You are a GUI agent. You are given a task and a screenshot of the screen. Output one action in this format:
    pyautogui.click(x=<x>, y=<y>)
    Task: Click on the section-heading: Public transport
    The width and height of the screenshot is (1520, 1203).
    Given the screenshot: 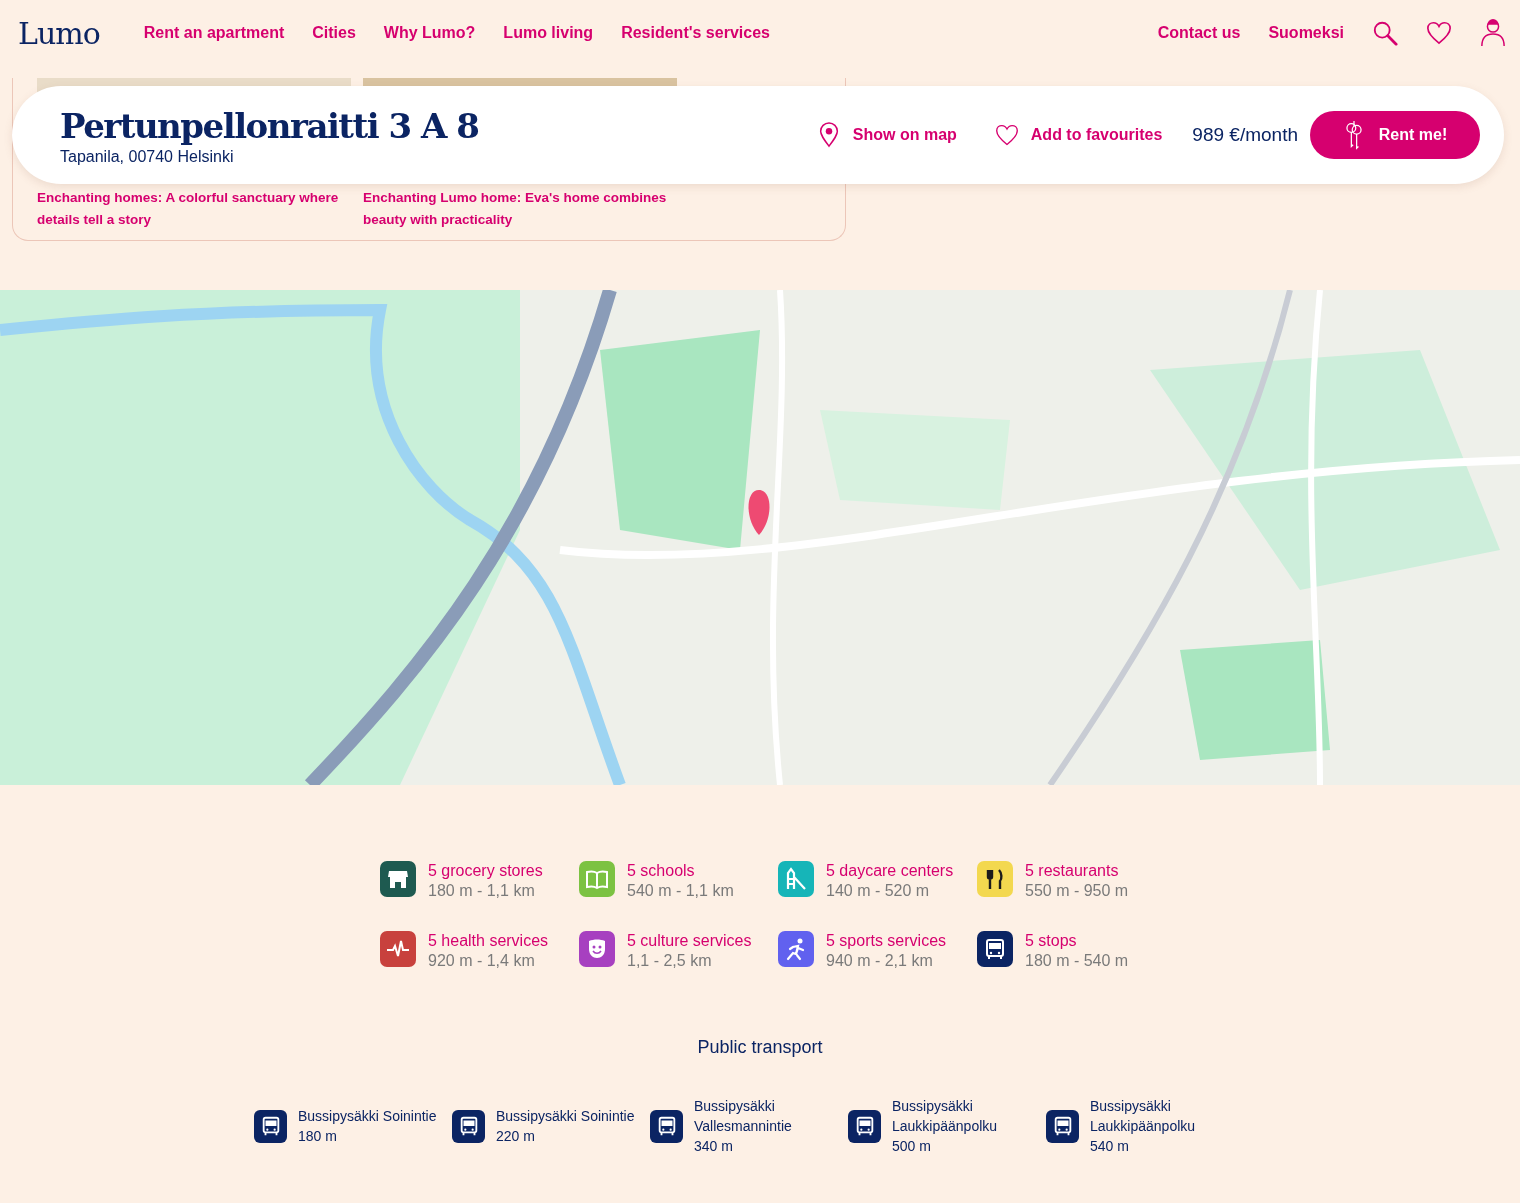 What is the action you would take?
    pyautogui.click(x=760, y=1047)
    